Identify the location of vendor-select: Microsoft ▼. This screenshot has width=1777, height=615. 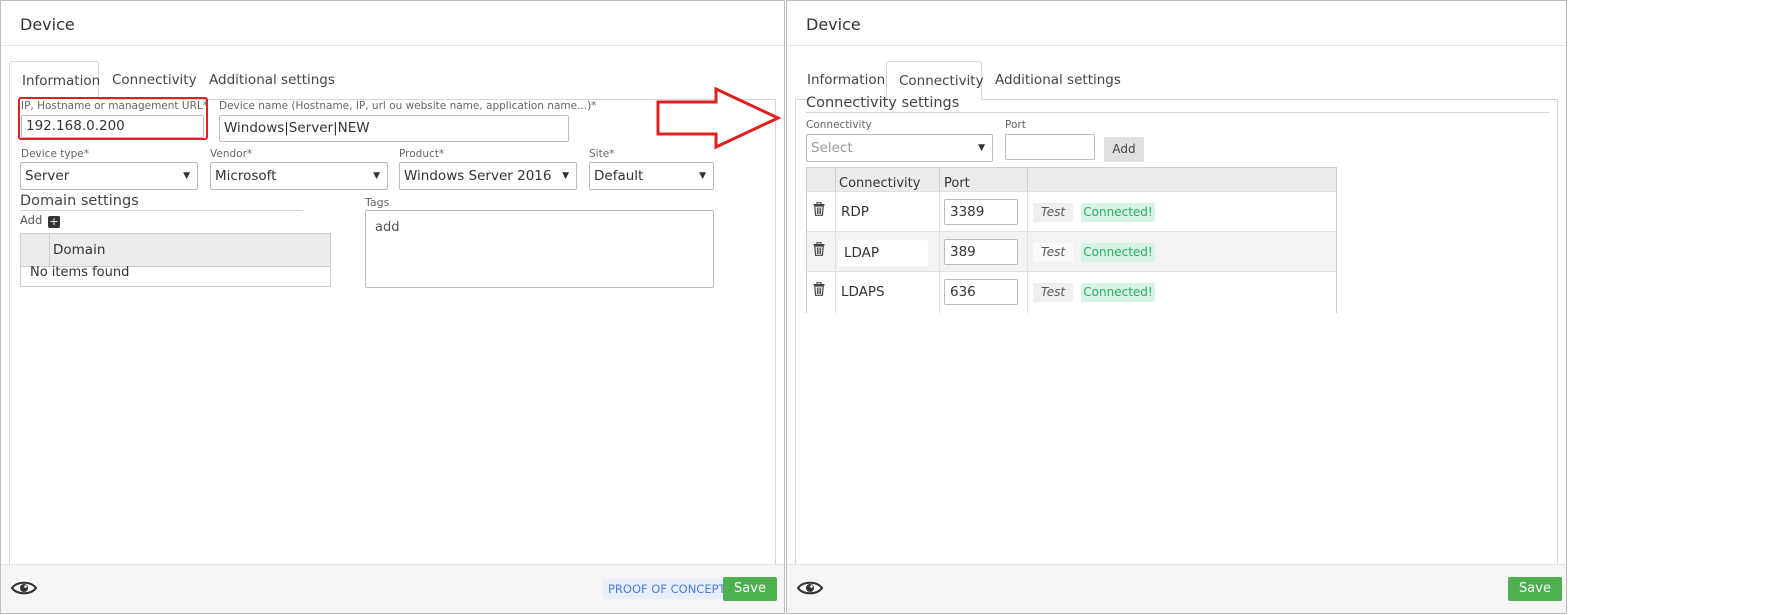
(299, 176).